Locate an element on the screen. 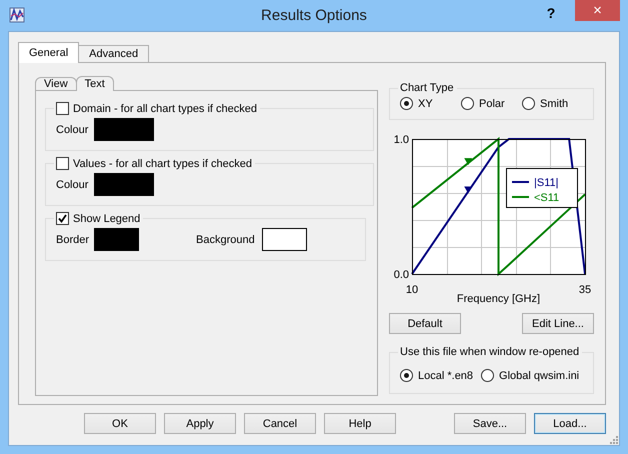 This screenshot has width=628, height=454. file-option: Local *.en8 is located at coordinates (446, 376).